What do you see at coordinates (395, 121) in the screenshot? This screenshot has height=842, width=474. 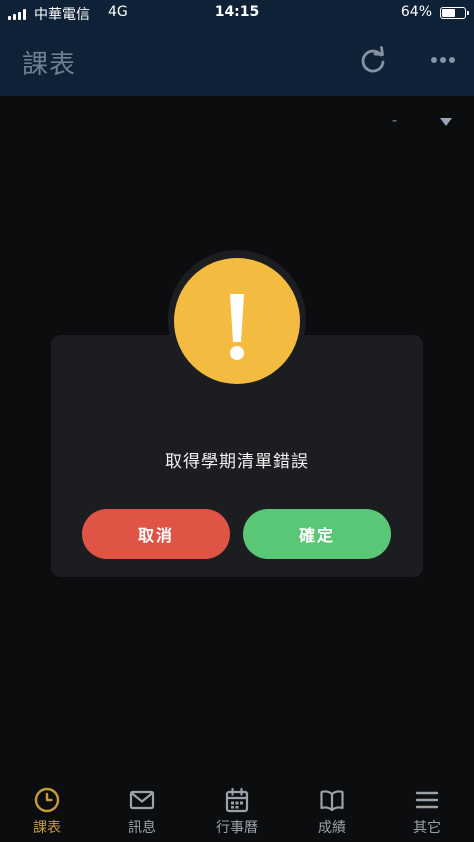 I see `term-value: -` at bounding box center [395, 121].